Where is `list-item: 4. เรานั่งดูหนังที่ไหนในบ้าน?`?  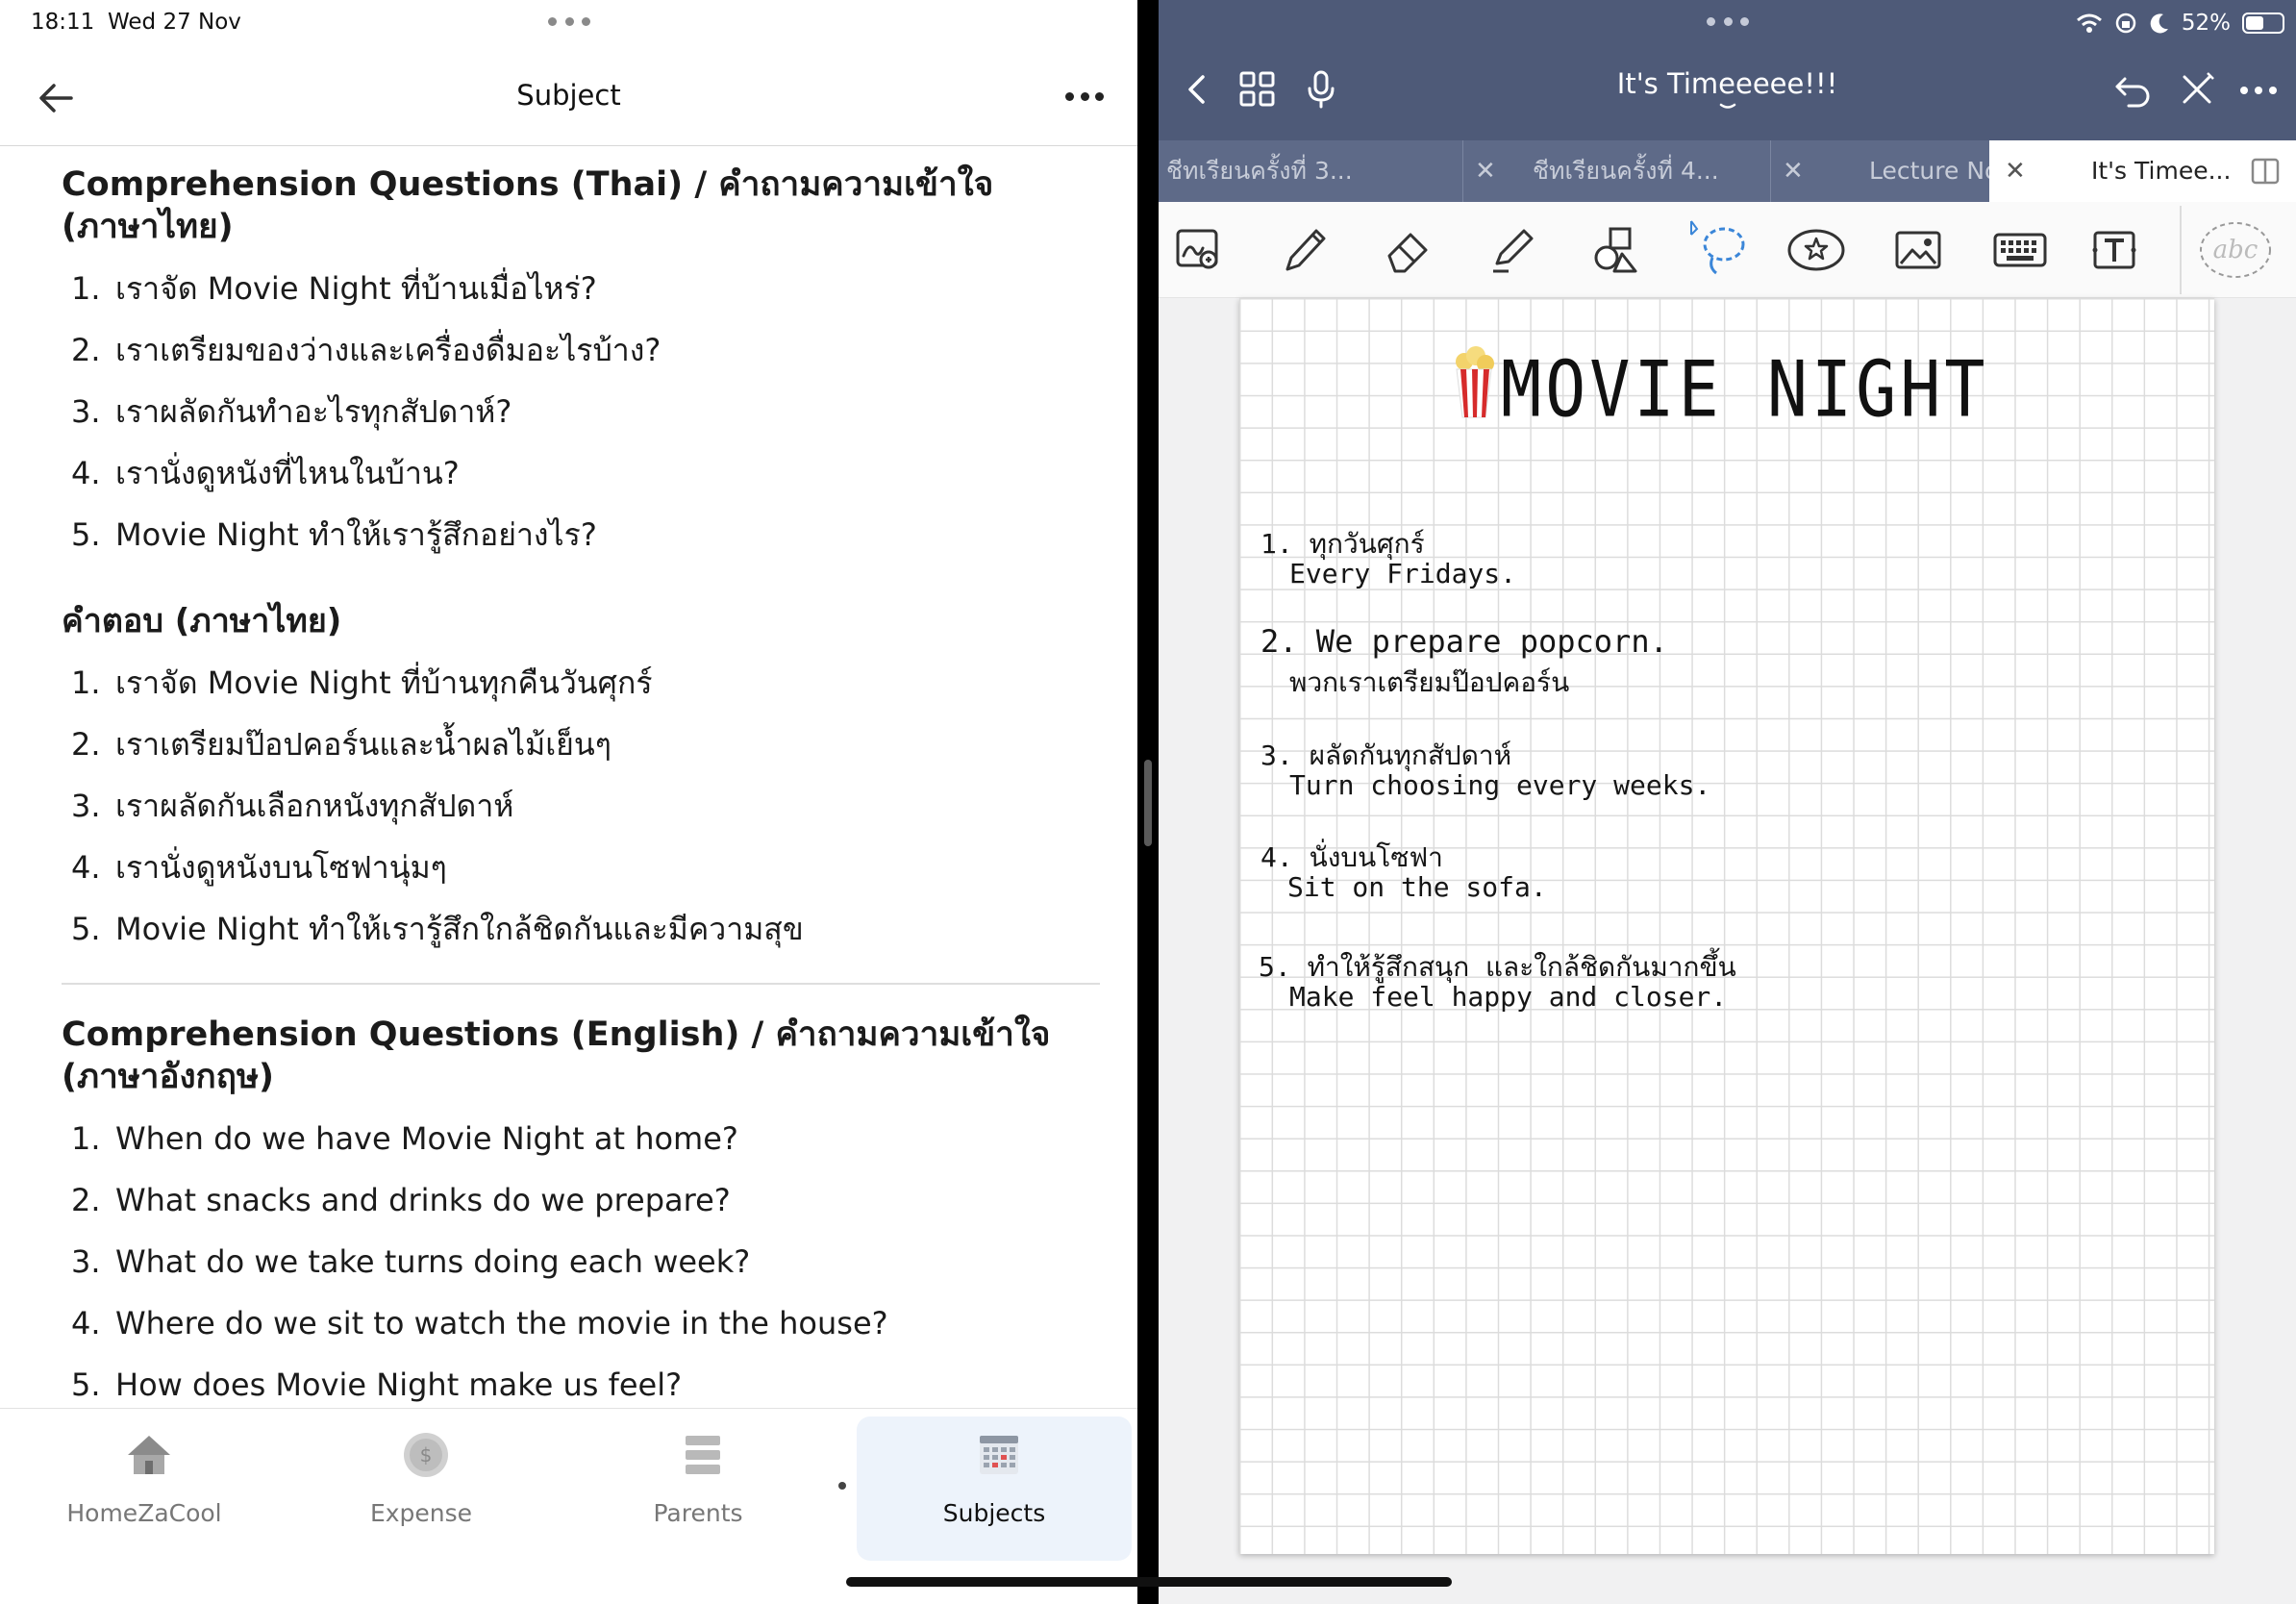
list-item: 4. เรานั่งดูหนังที่ไหนในบ้าน? is located at coordinates (265, 473).